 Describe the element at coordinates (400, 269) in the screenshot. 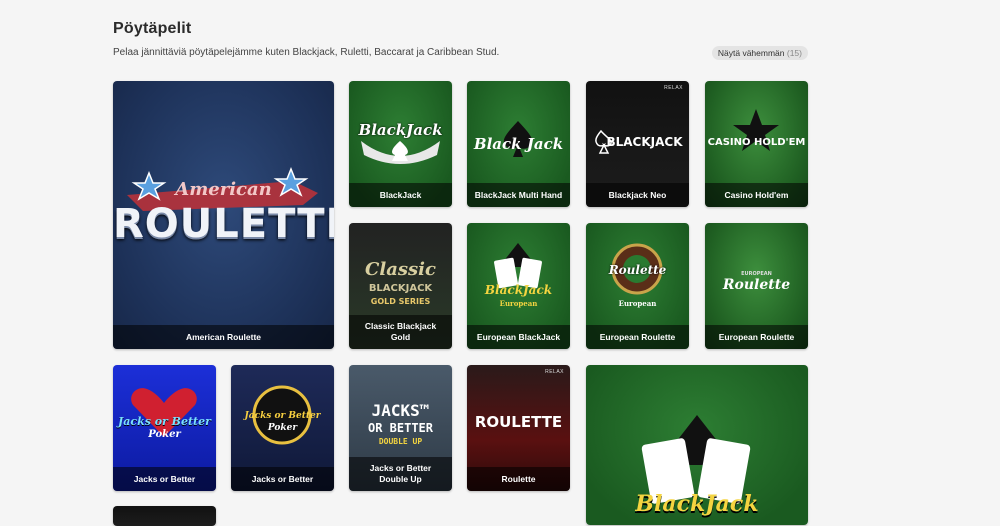

I see `art-line1: Classic` at that location.